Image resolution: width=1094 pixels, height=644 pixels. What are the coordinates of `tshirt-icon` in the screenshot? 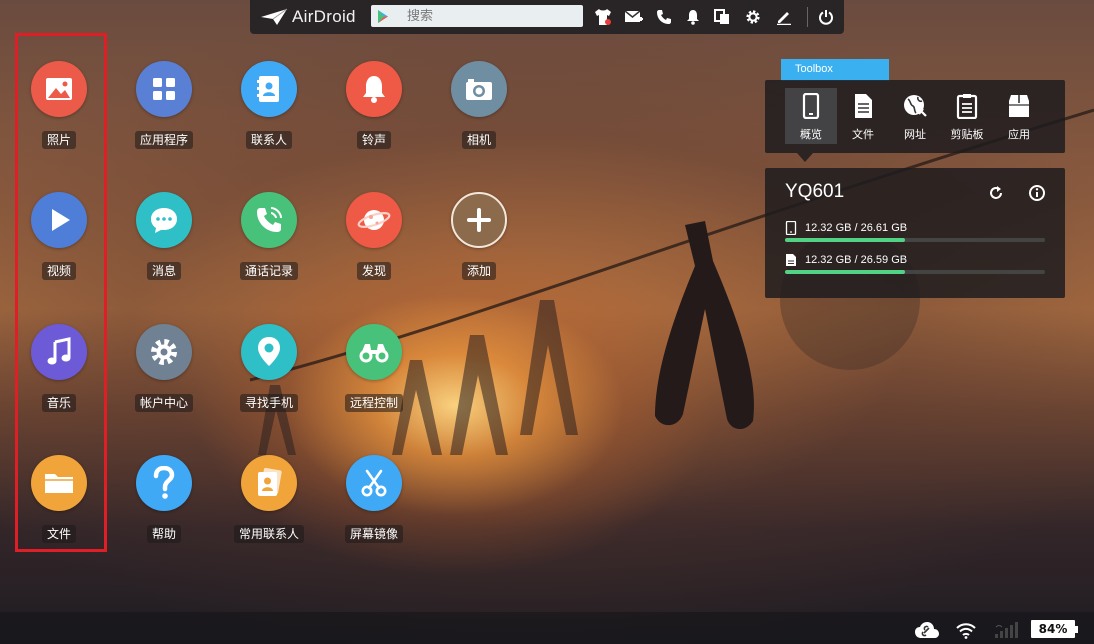 It's located at (603, 17).